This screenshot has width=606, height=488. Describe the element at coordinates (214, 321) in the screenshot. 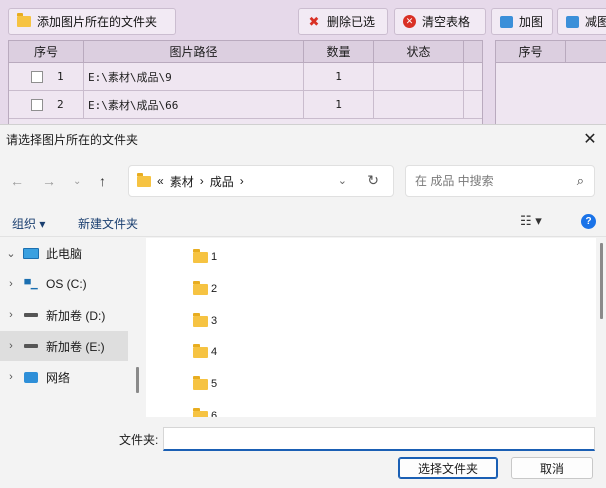

I see `folder-item-label: 3` at that location.